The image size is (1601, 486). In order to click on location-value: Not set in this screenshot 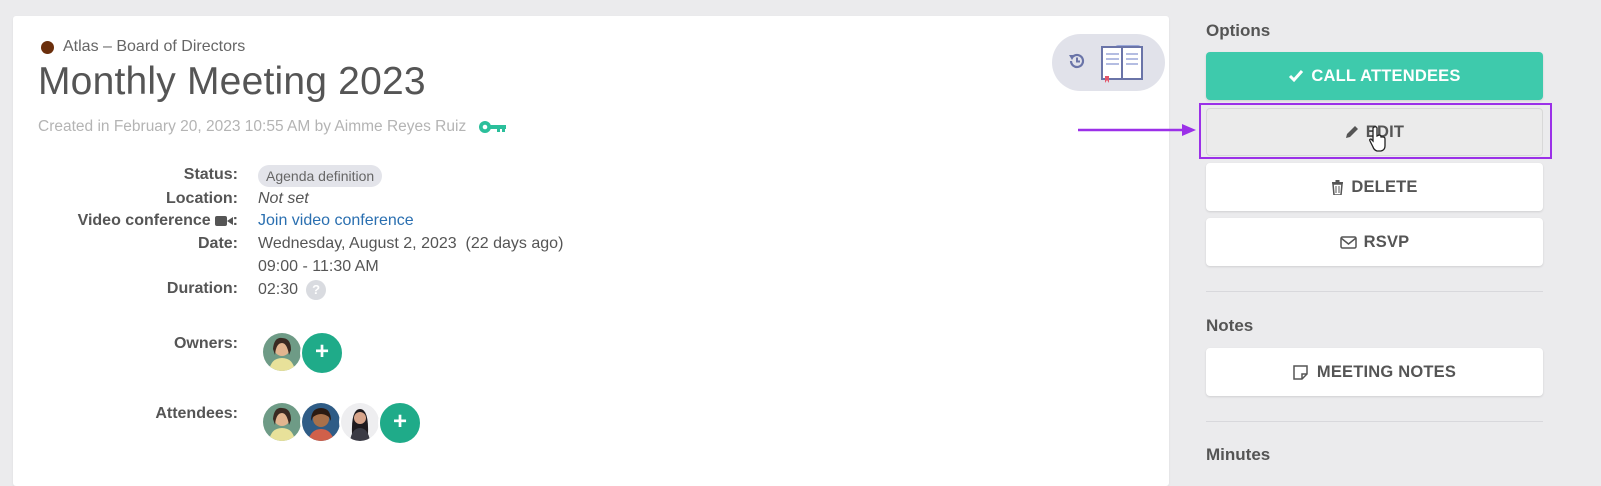, I will do `click(283, 198)`.